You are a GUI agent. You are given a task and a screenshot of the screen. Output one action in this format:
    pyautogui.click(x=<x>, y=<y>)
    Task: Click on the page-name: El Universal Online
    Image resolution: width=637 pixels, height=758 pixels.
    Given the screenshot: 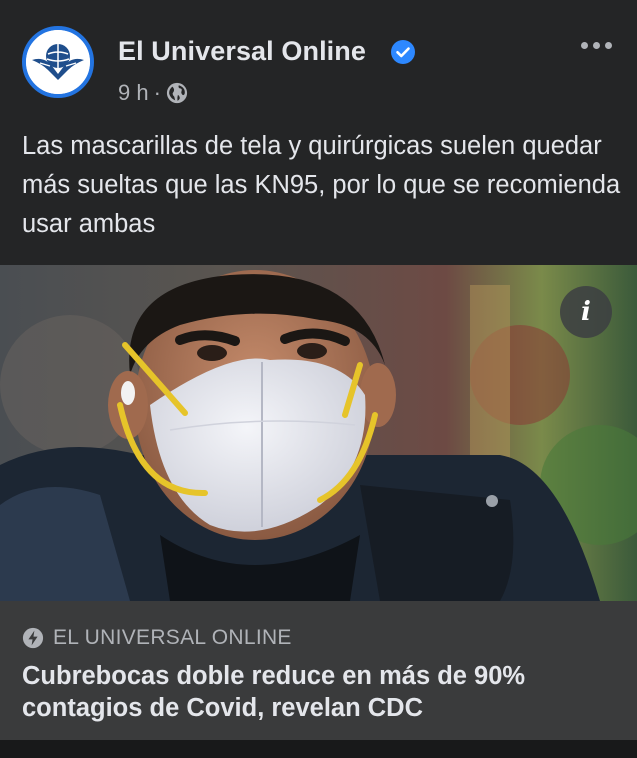 What is the action you would take?
    pyautogui.click(x=242, y=51)
    